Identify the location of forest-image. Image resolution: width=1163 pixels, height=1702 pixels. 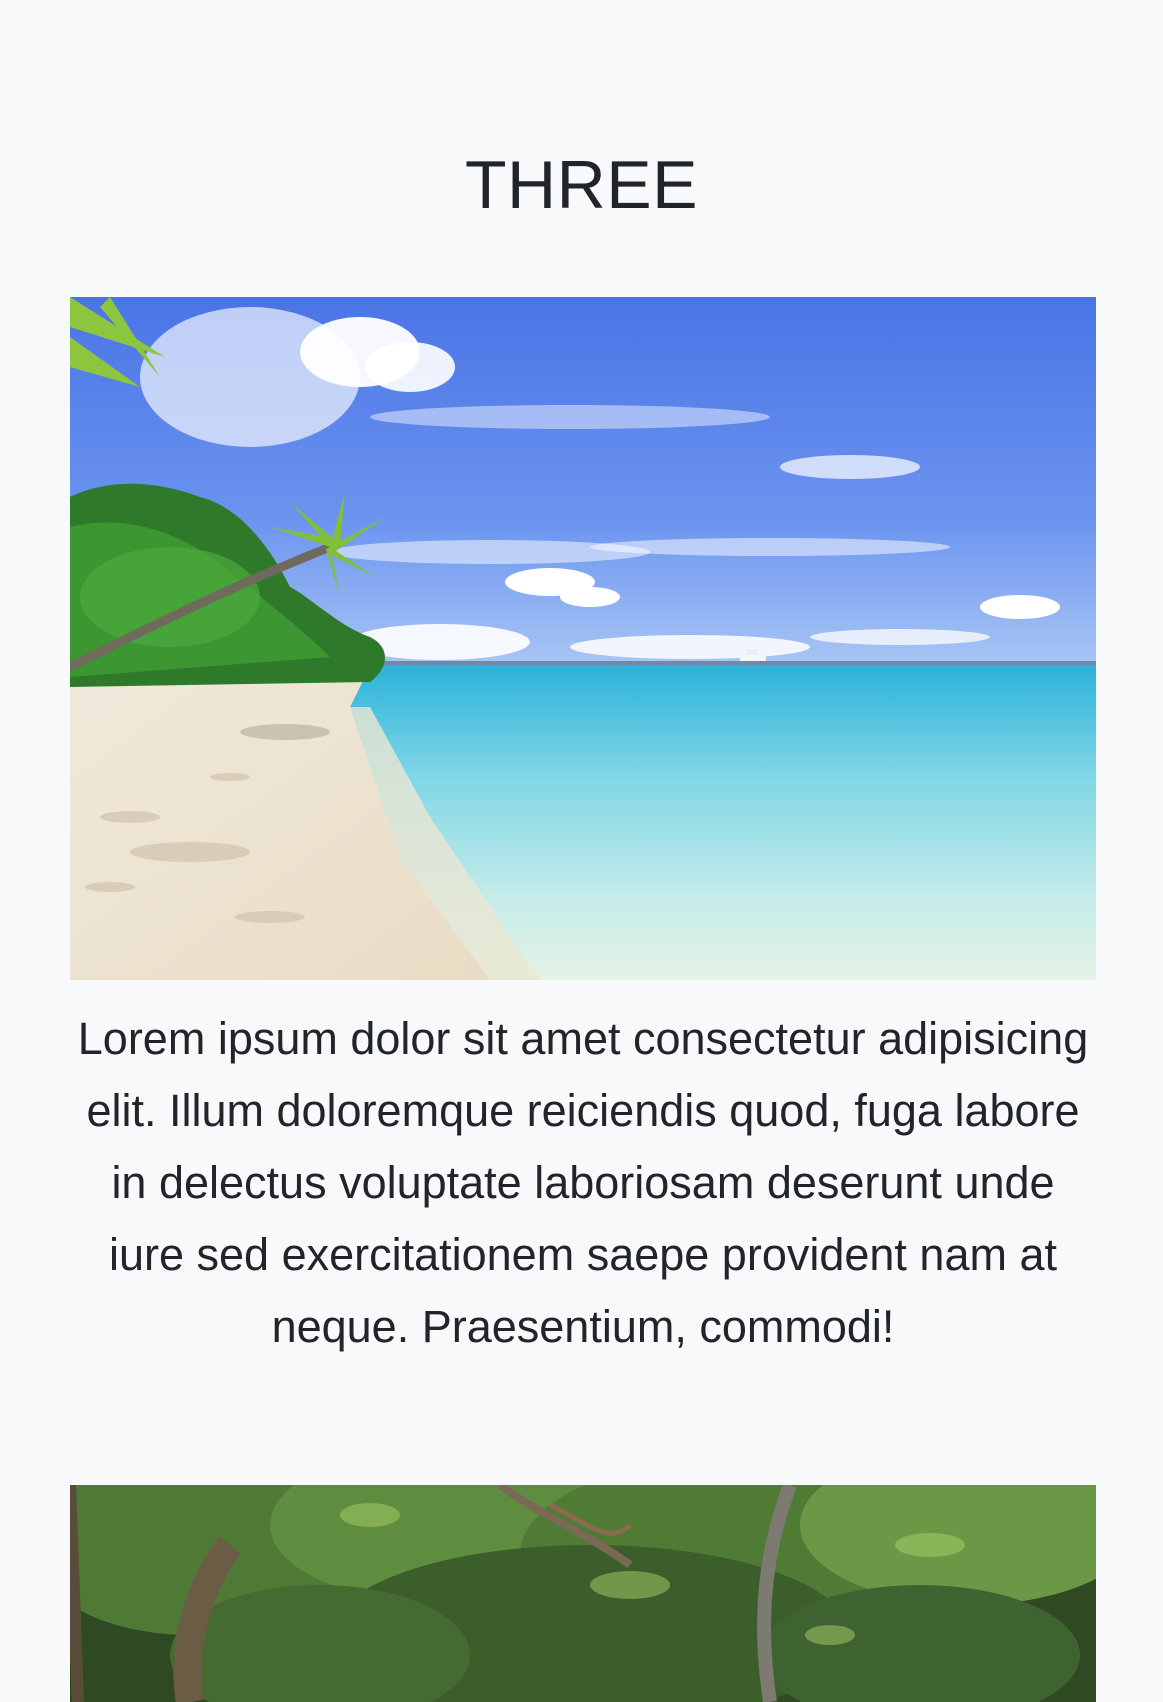
(583, 1593).